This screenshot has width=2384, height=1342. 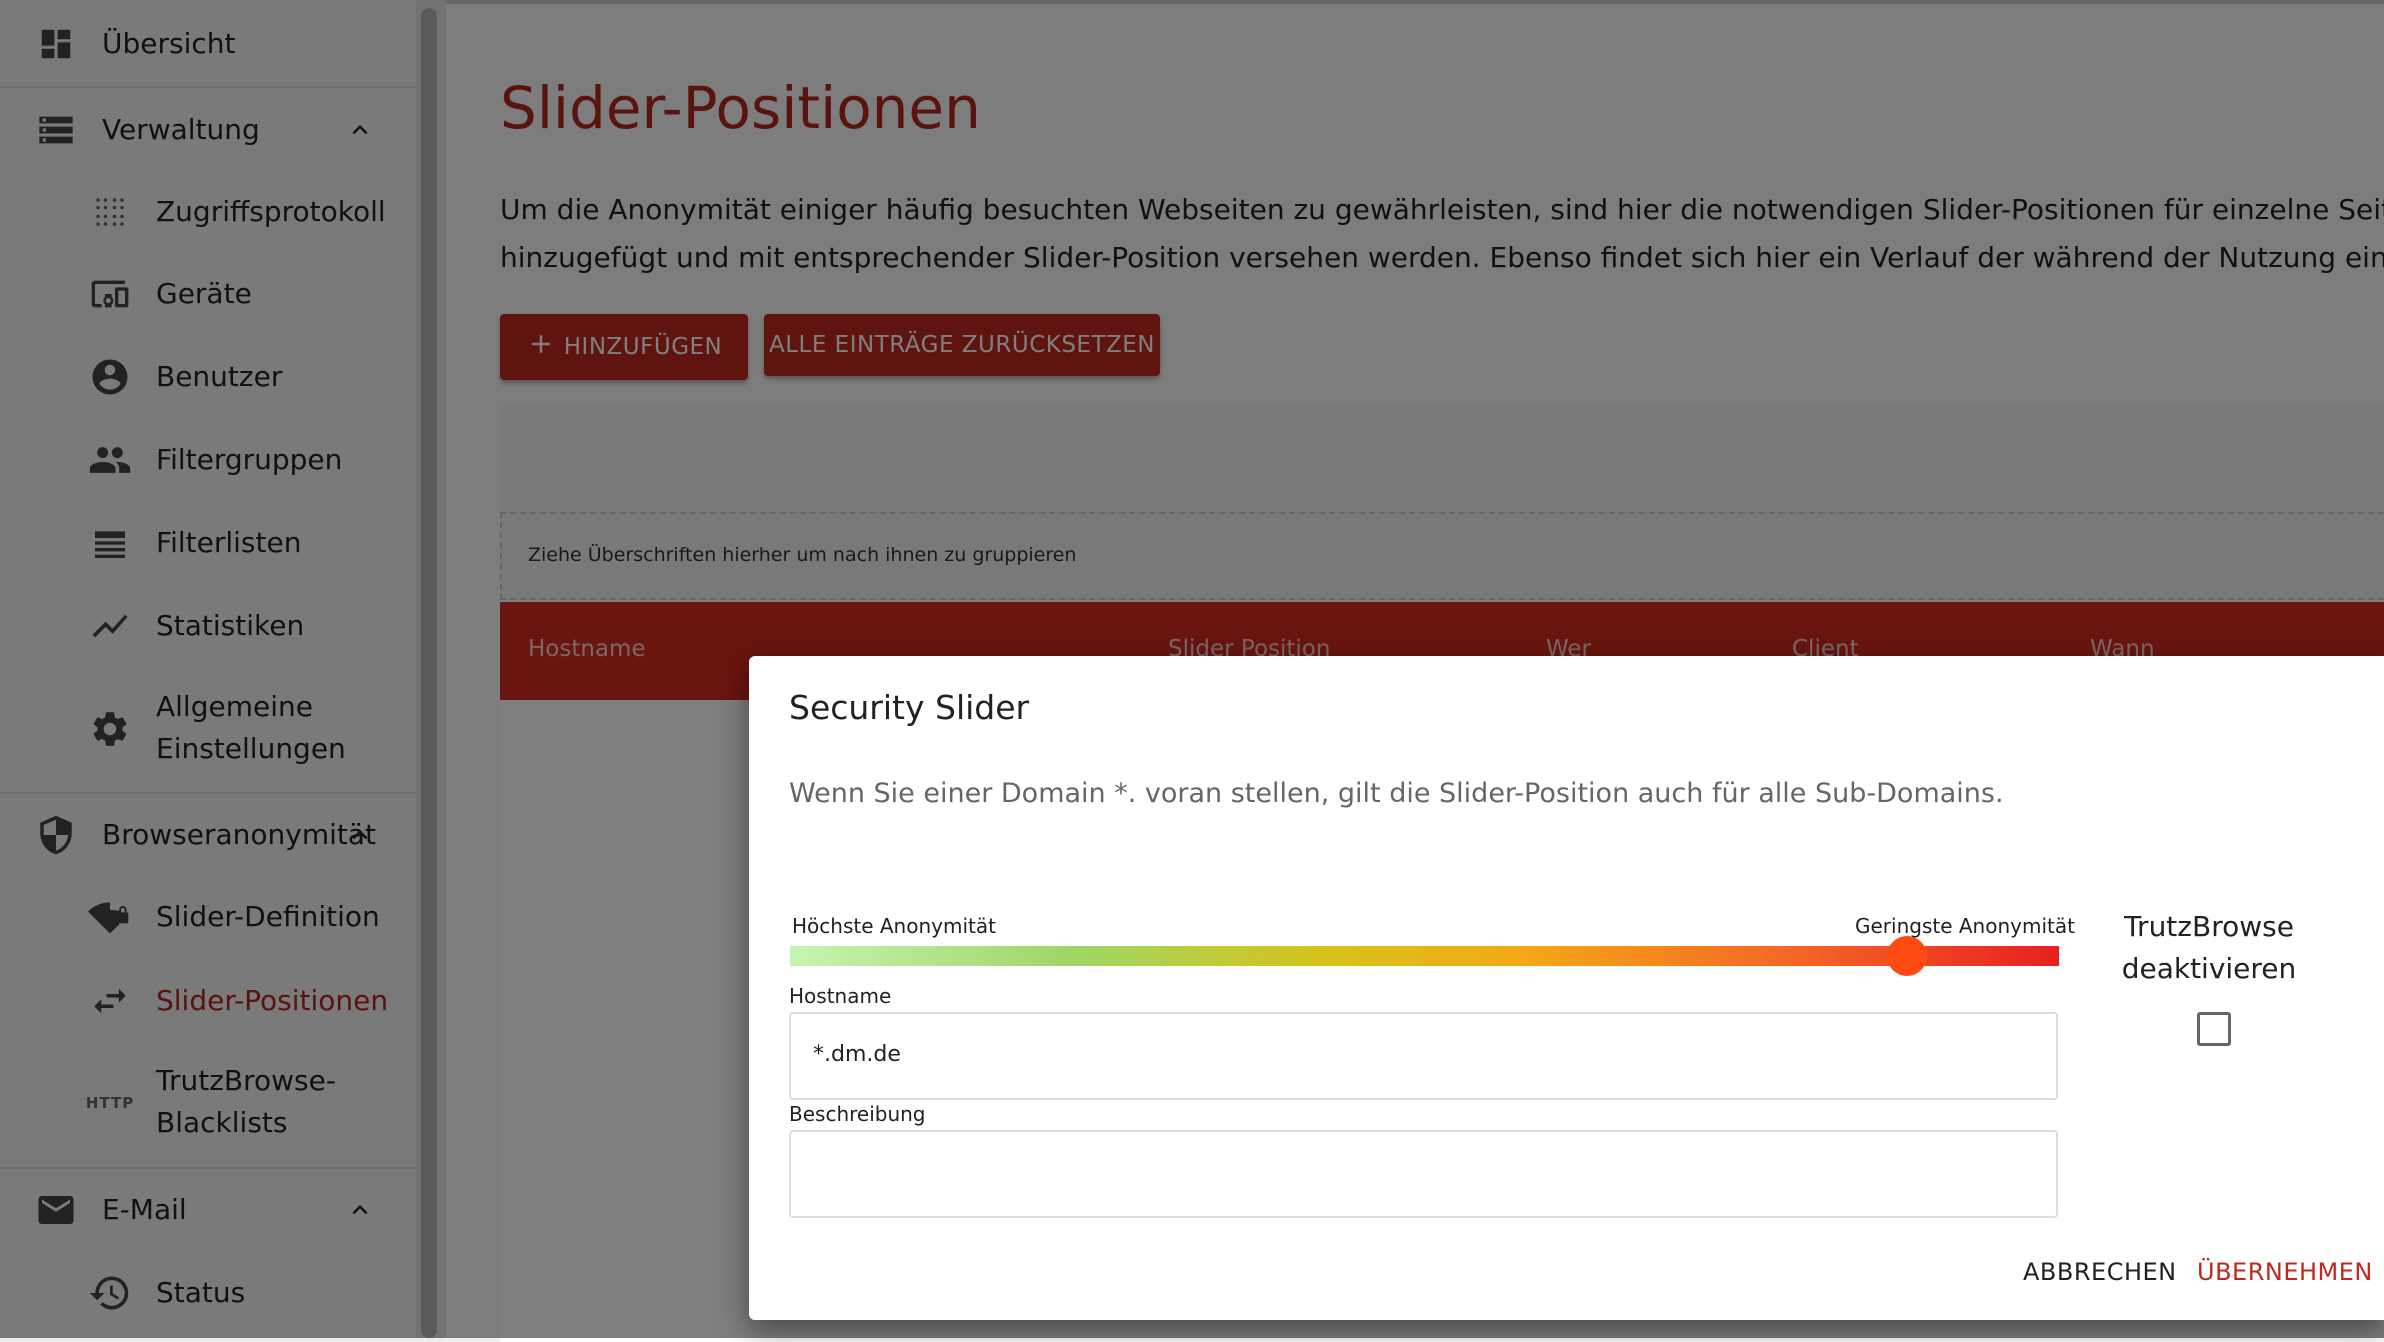 I want to click on trutzbrowse-label-line2: deaktivieren, so click(x=2209, y=968).